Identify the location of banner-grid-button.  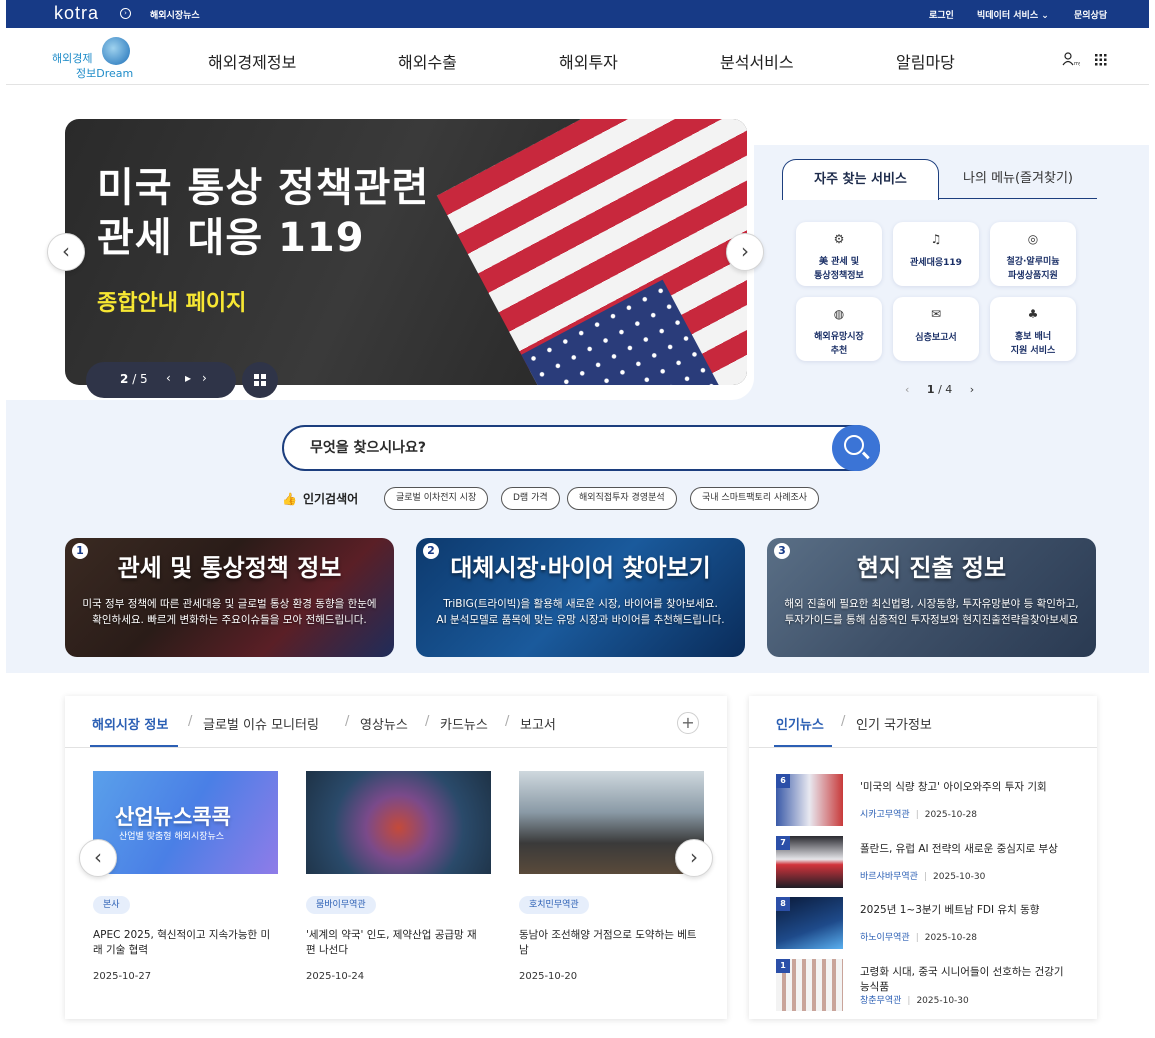
(260, 380).